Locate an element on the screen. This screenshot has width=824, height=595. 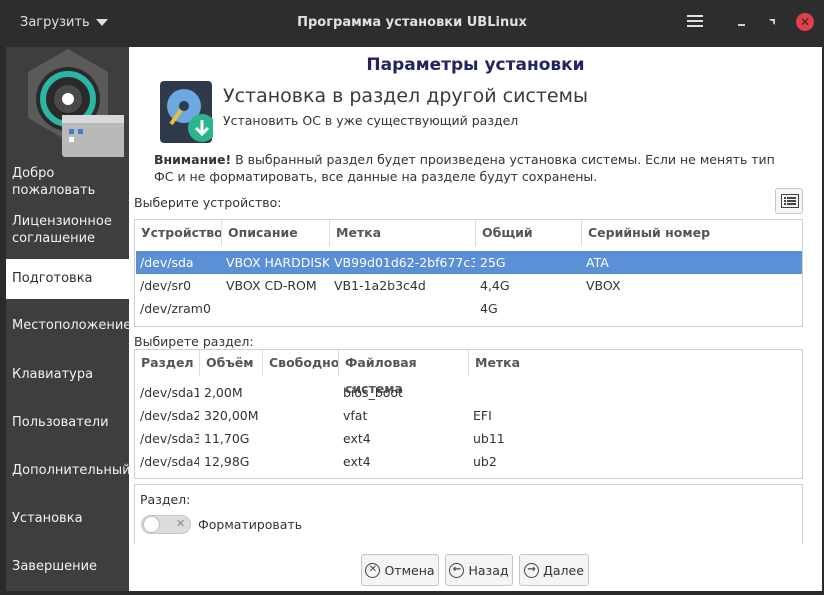
device-label: Выберите устройство: is located at coordinates (208, 202).